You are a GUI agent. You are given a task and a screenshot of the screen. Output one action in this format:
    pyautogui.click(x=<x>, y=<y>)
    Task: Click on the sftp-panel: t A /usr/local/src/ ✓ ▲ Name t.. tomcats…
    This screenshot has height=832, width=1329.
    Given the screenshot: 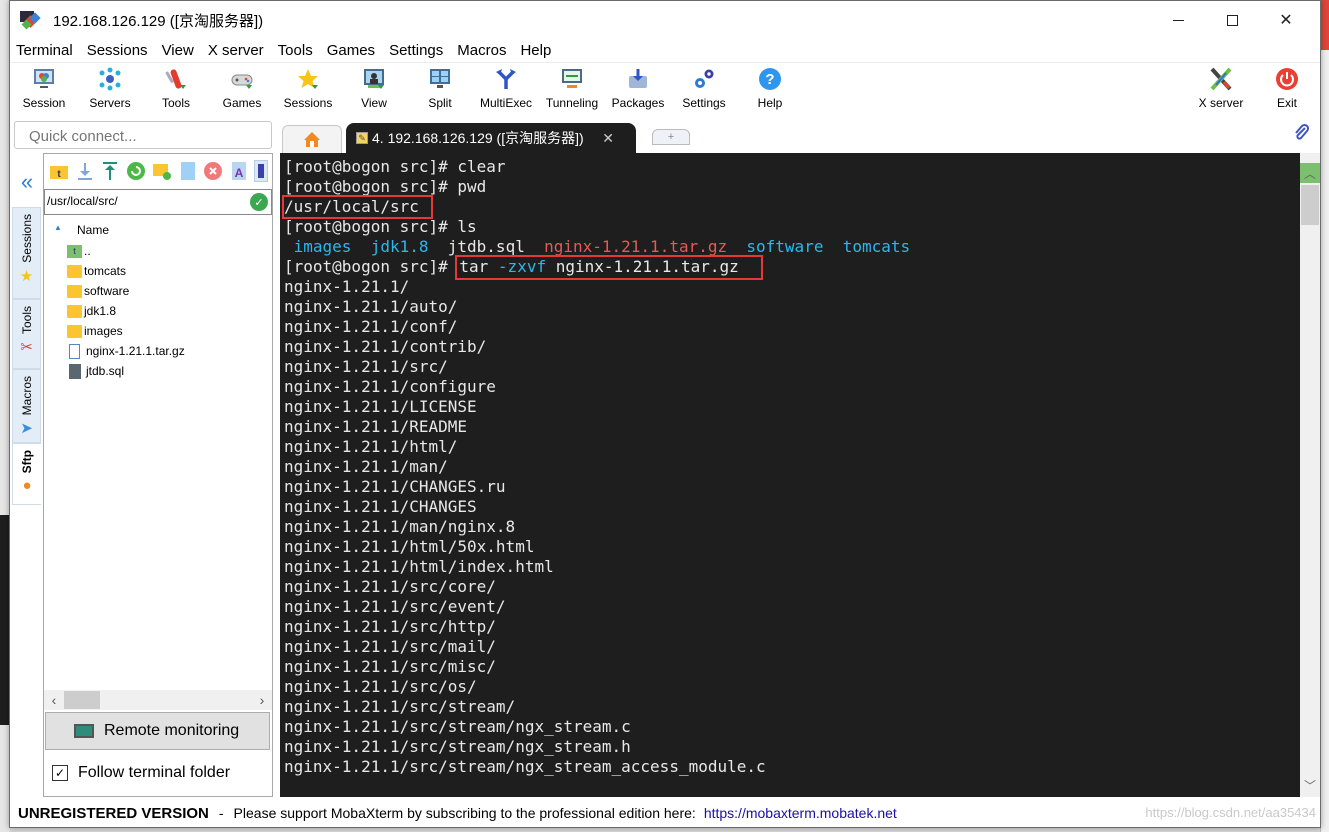 What is the action you would take?
    pyautogui.click(x=158, y=475)
    